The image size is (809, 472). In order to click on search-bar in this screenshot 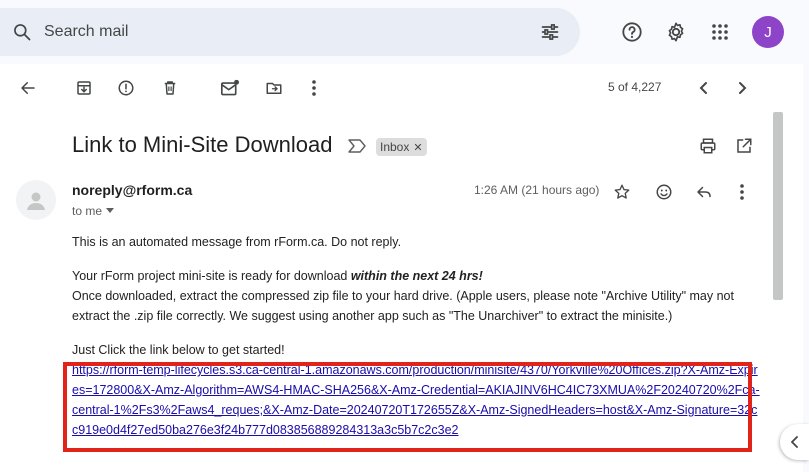, I will do `click(290, 32)`.